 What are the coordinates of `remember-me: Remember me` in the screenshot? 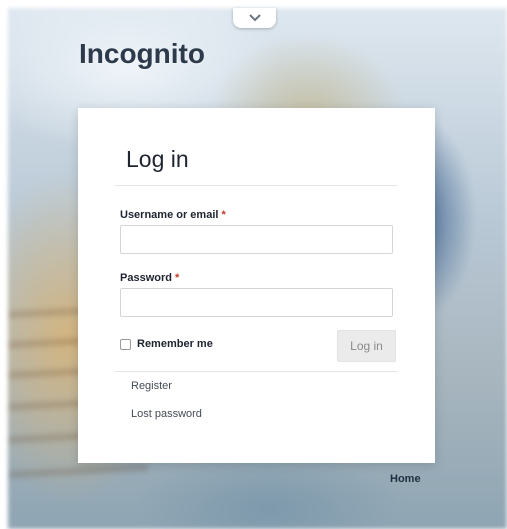 It's located at (166, 344).